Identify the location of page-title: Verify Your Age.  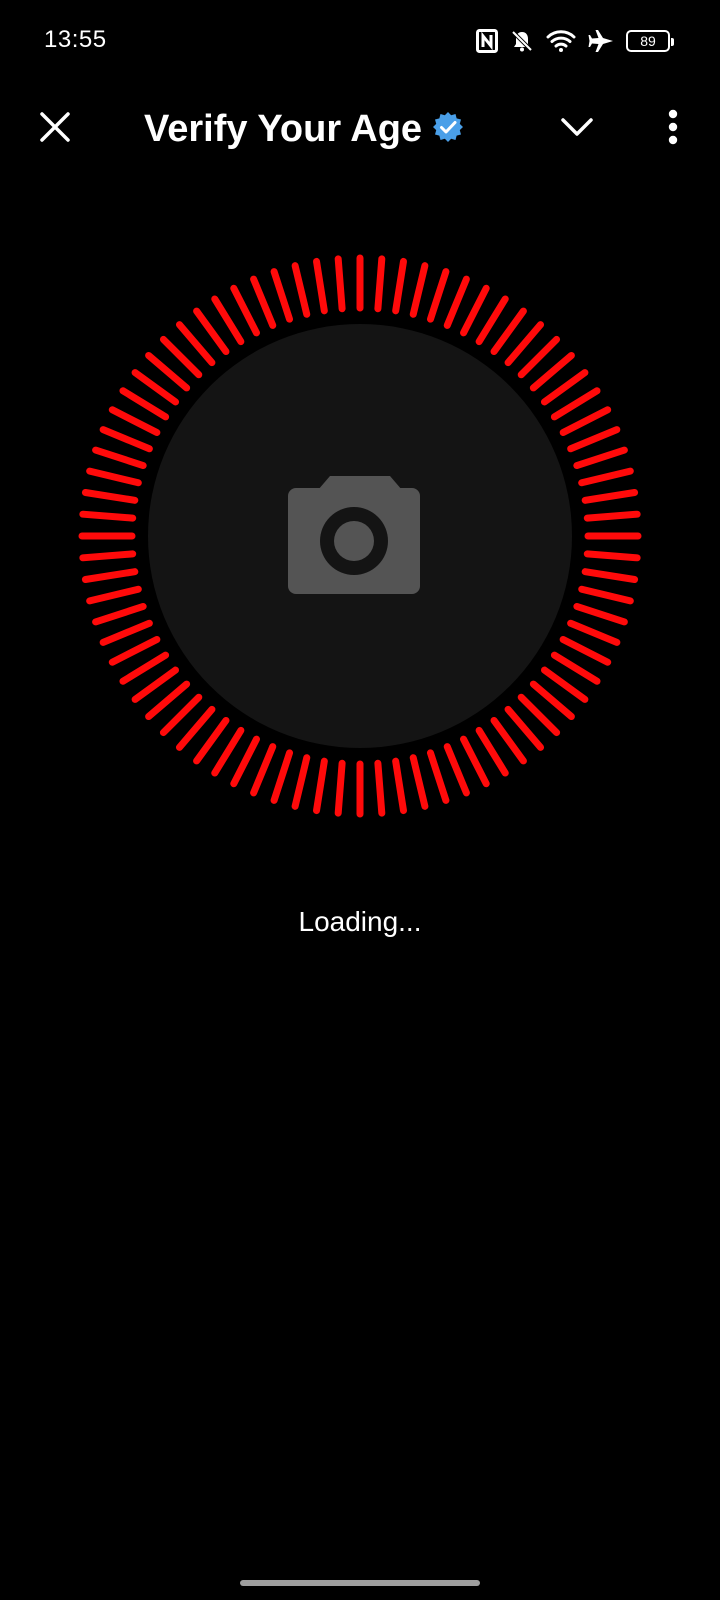
(283, 128).